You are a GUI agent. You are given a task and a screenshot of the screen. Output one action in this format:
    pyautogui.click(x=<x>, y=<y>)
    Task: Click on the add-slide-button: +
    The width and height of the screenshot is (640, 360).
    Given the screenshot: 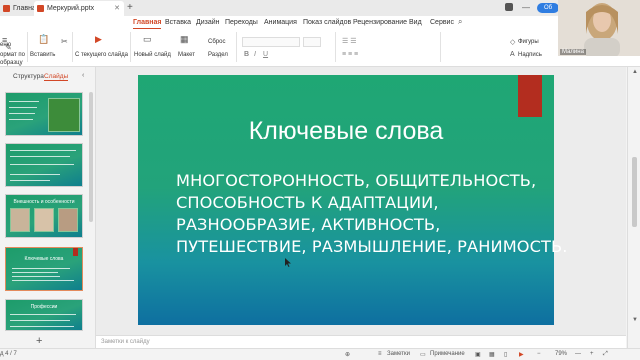 What is the action you would take?
    pyautogui.click(x=39, y=341)
    